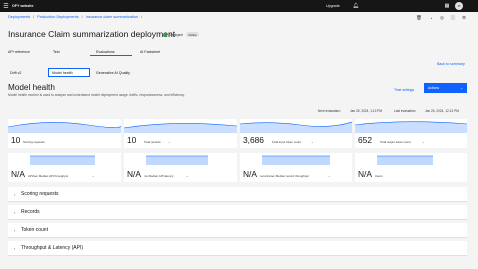 The width and height of the screenshot is (478, 269). What do you see at coordinates (23, 6) in the screenshot?
I see `brand-name: OFY website` at bounding box center [23, 6].